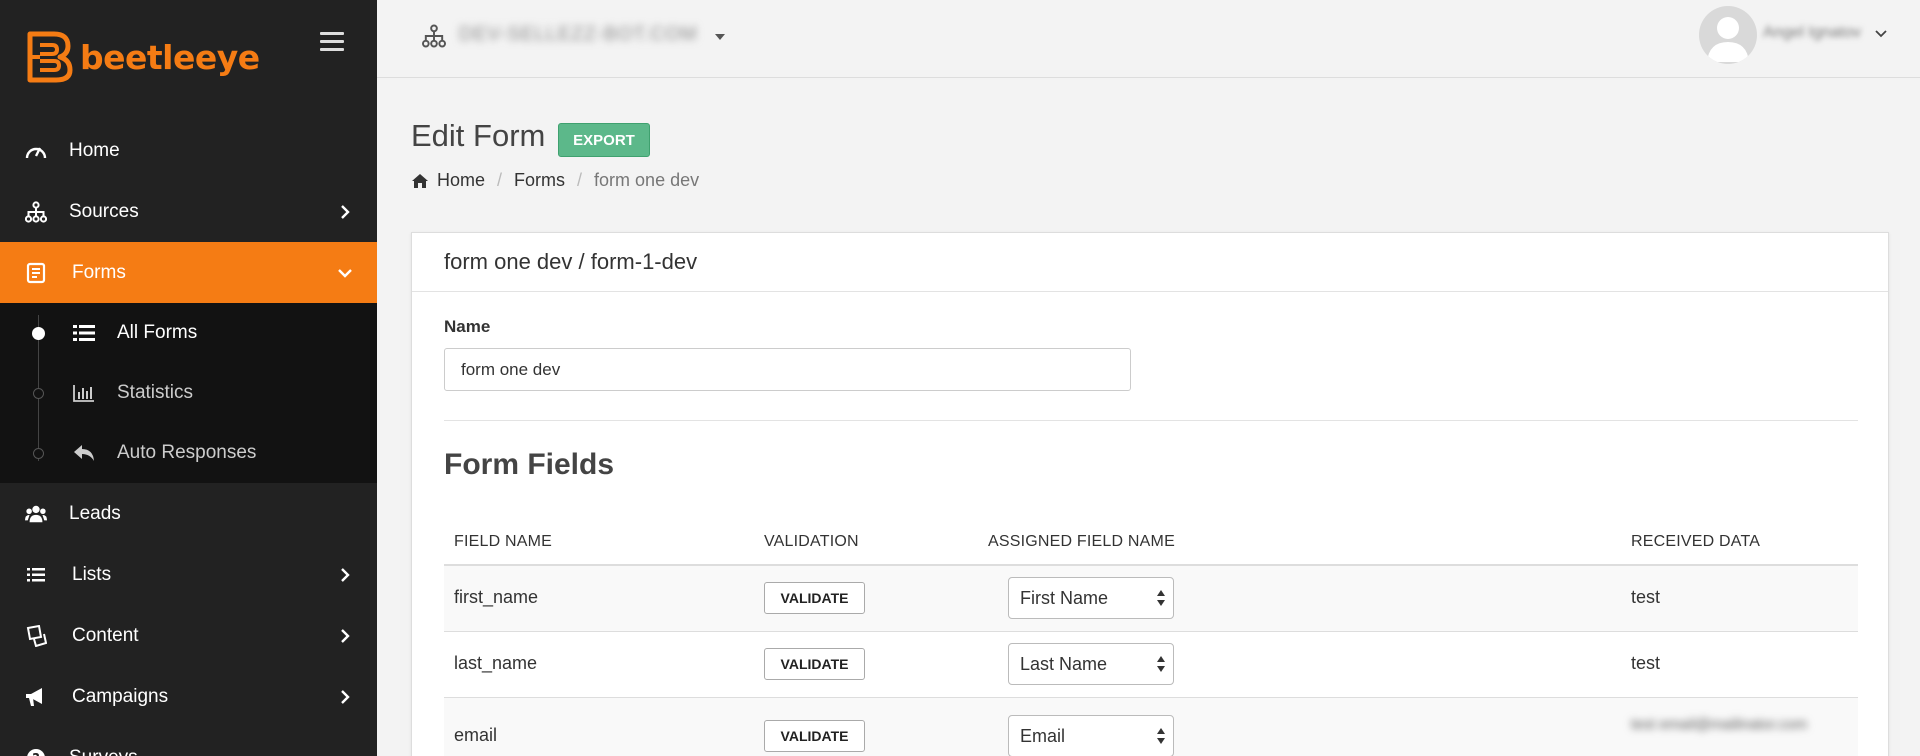  I want to click on section-title: Form Fields, so click(529, 464).